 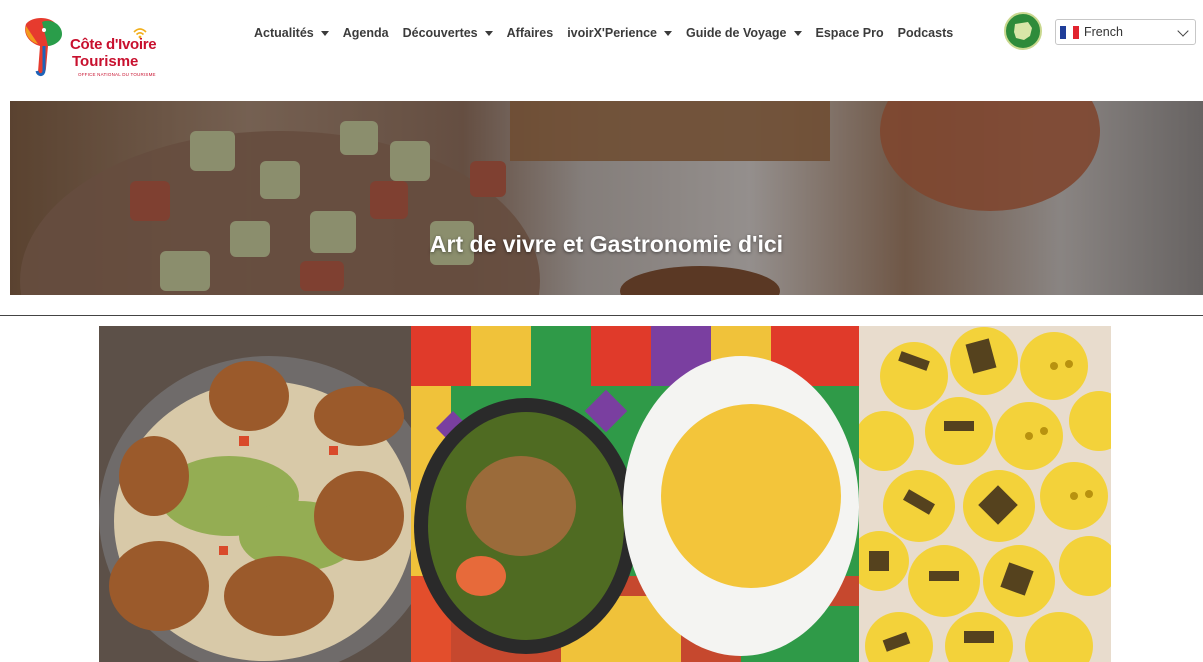 I want to click on nav-item-label: ivoirX'Perience, so click(x=612, y=33).